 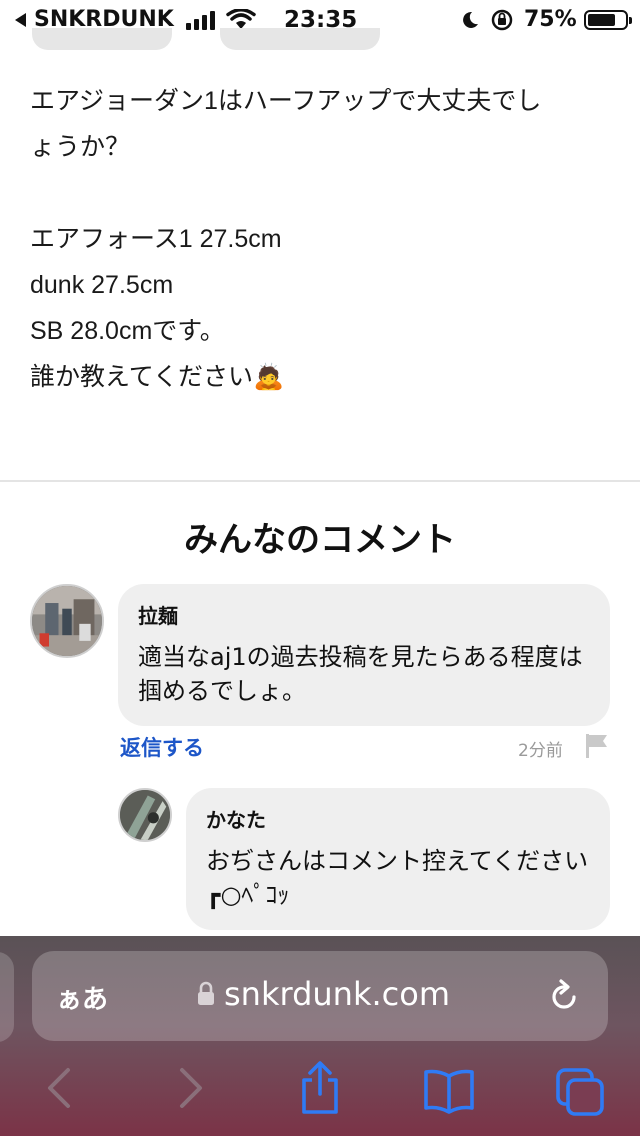 What do you see at coordinates (320, 540) in the screenshot?
I see `comments-heading: みんなのコメント` at bounding box center [320, 540].